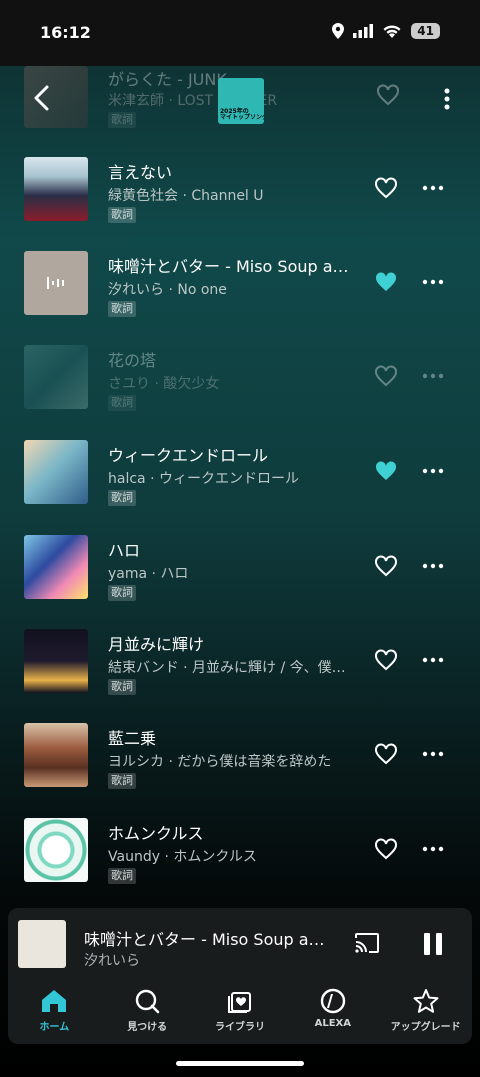 Image resolution: width=480 pixels, height=1077 pixels. I want to click on track-title: 味噌汁とバター - Miso Soup and Butter, so click(230, 266).